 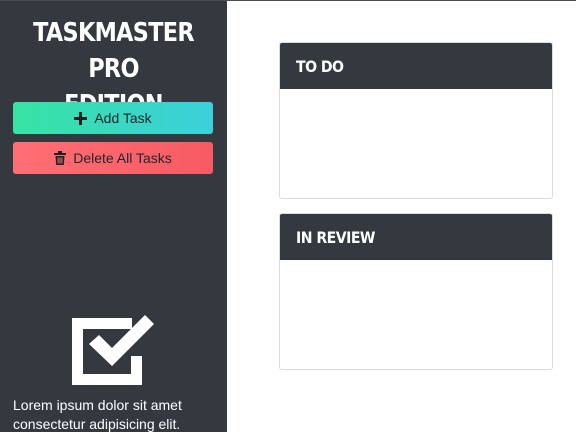 I want to click on app-title-line-1: TASKMASTER PRO, so click(x=113, y=51).